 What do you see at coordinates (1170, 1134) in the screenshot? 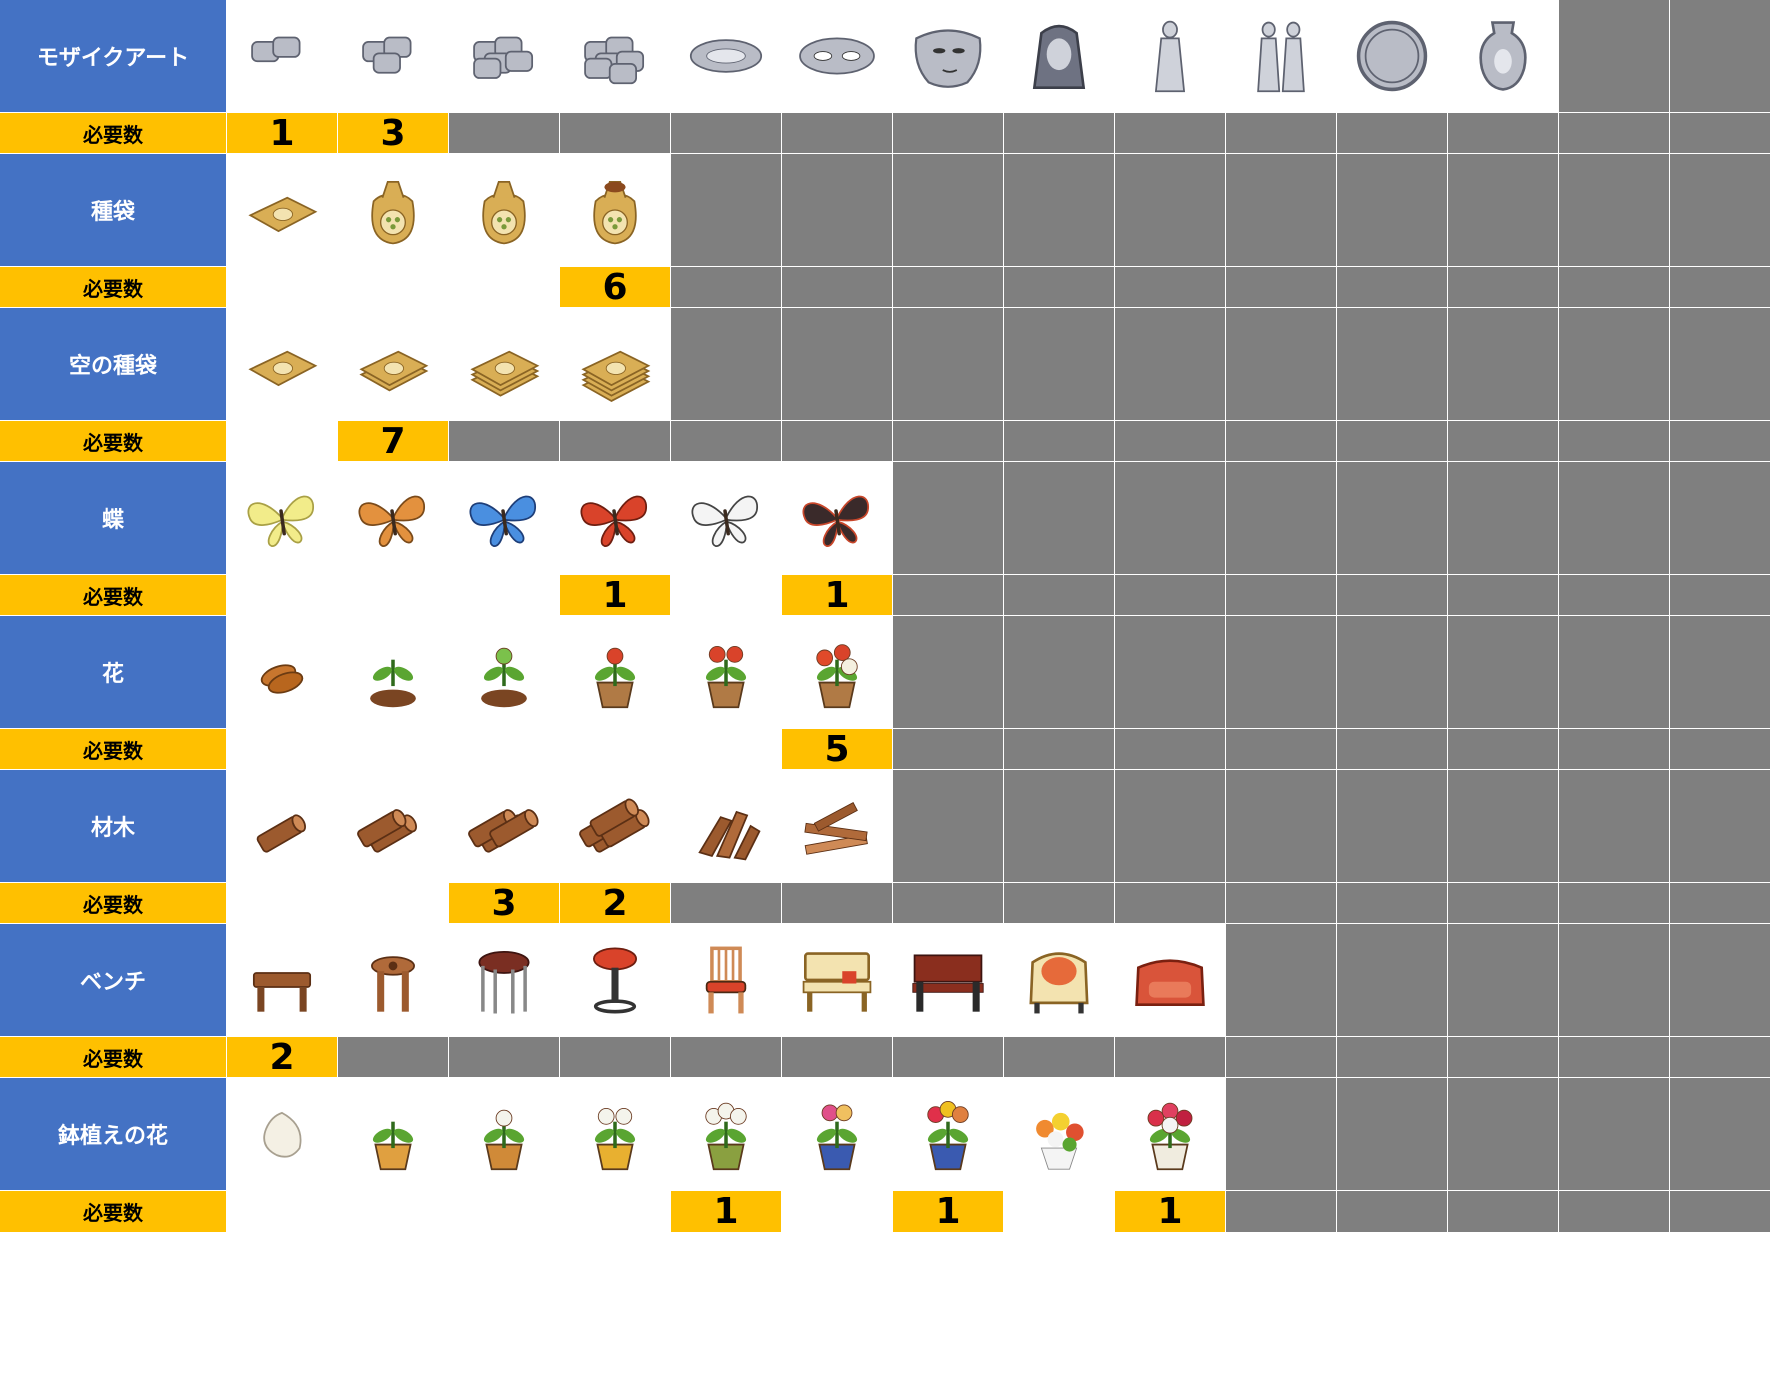
I see `potted-red-flowers-icon` at bounding box center [1170, 1134].